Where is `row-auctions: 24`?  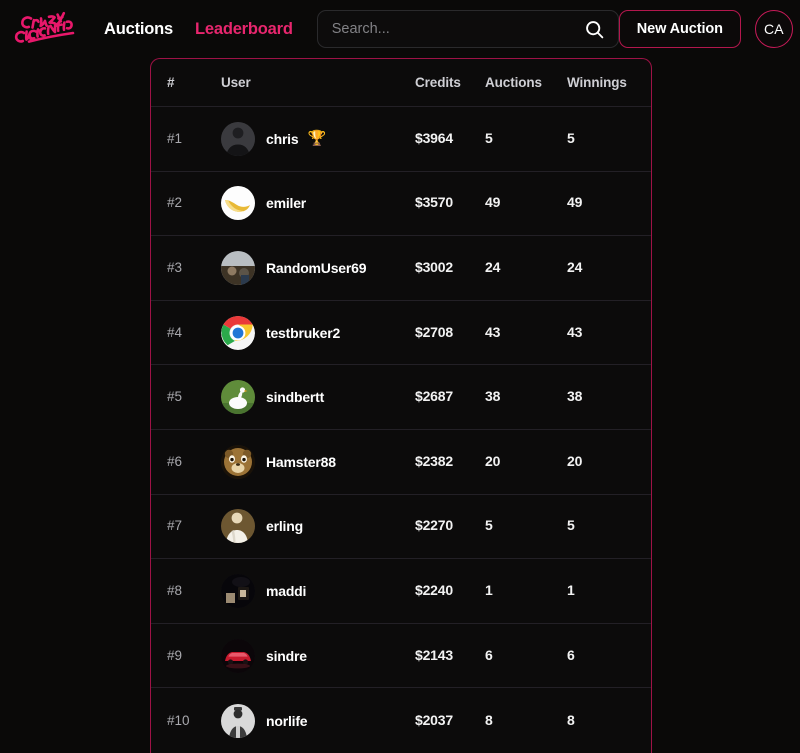 row-auctions: 24 is located at coordinates (493, 266).